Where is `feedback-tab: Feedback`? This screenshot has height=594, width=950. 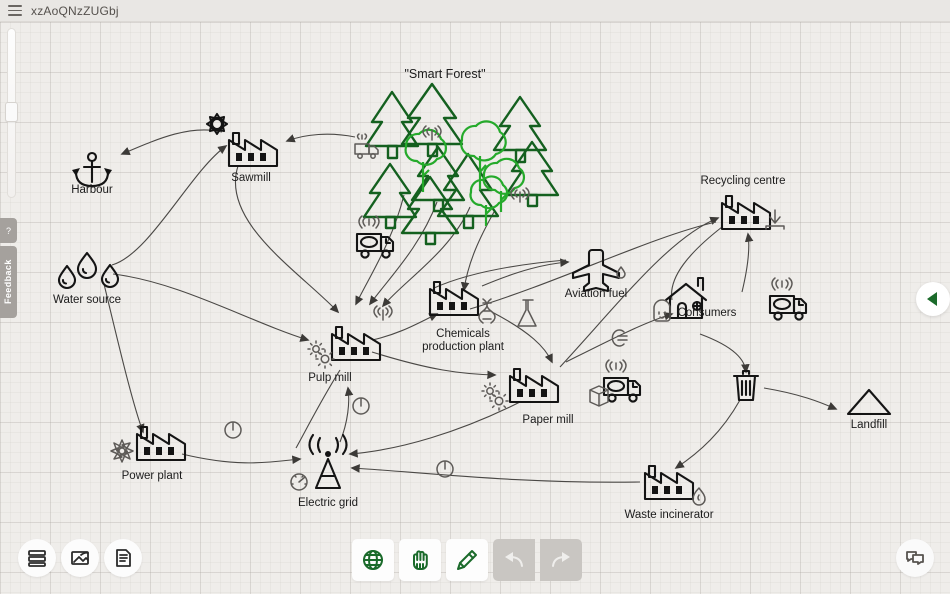
feedback-tab: Feedback is located at coordinates (8, 282).